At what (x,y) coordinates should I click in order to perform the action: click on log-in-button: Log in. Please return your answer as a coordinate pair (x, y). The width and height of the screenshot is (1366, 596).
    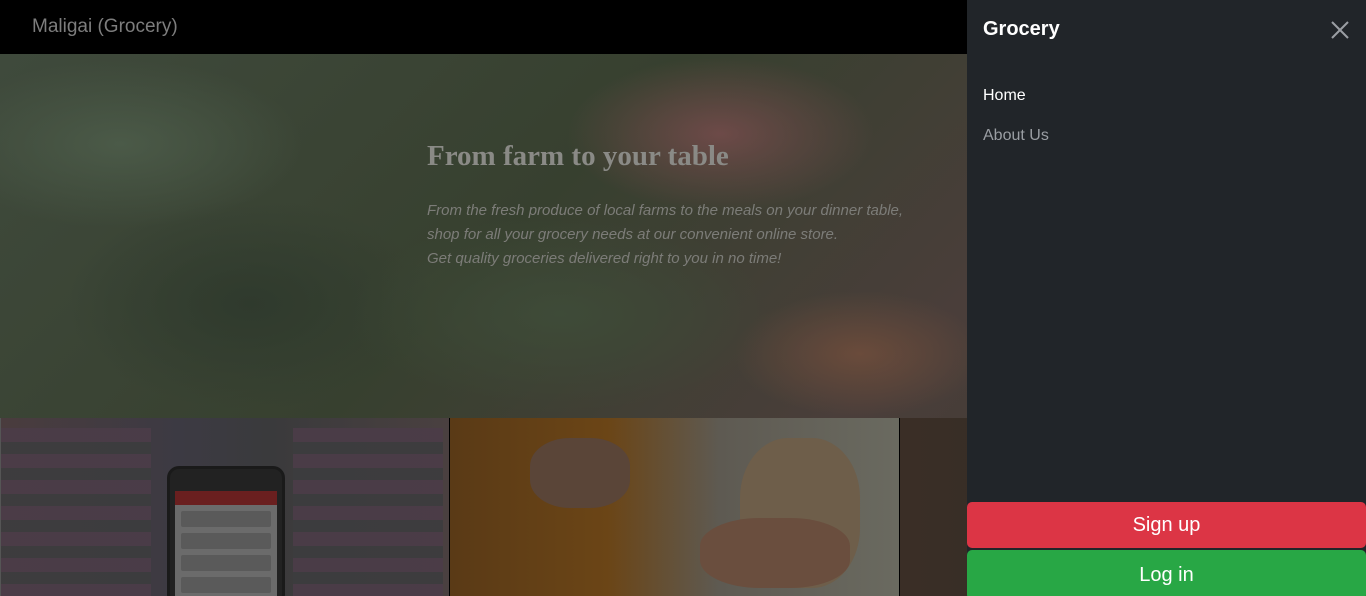
    Looking at the image, I should click on (1166, 573).